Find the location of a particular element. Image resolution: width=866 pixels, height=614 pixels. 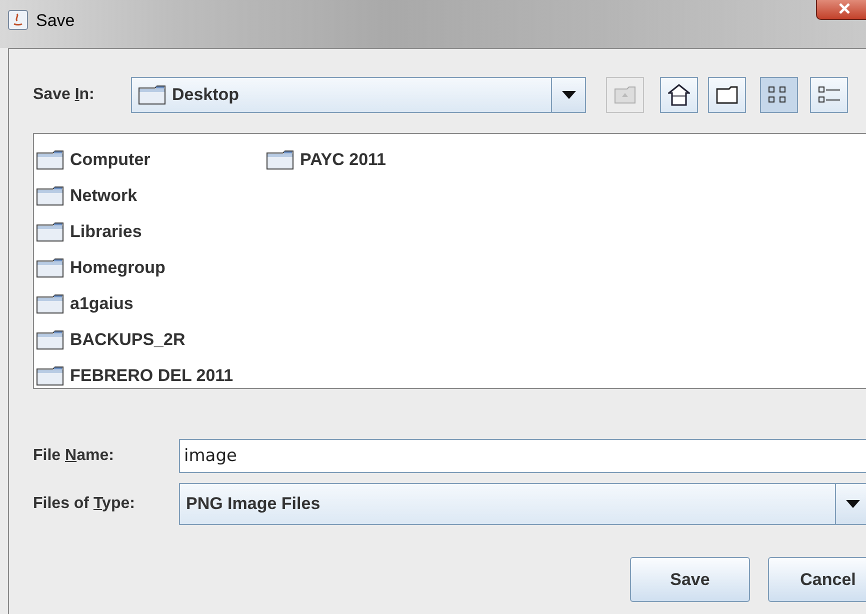

window-title: Save is located at coordinates (55, 21).